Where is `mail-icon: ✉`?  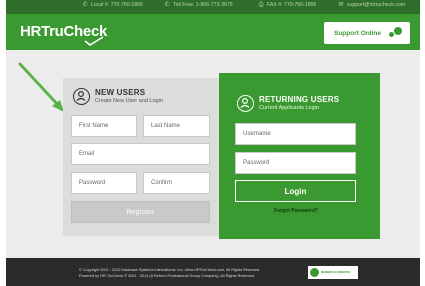
mail-icon: ✉ is located at coordinates (341, 5).